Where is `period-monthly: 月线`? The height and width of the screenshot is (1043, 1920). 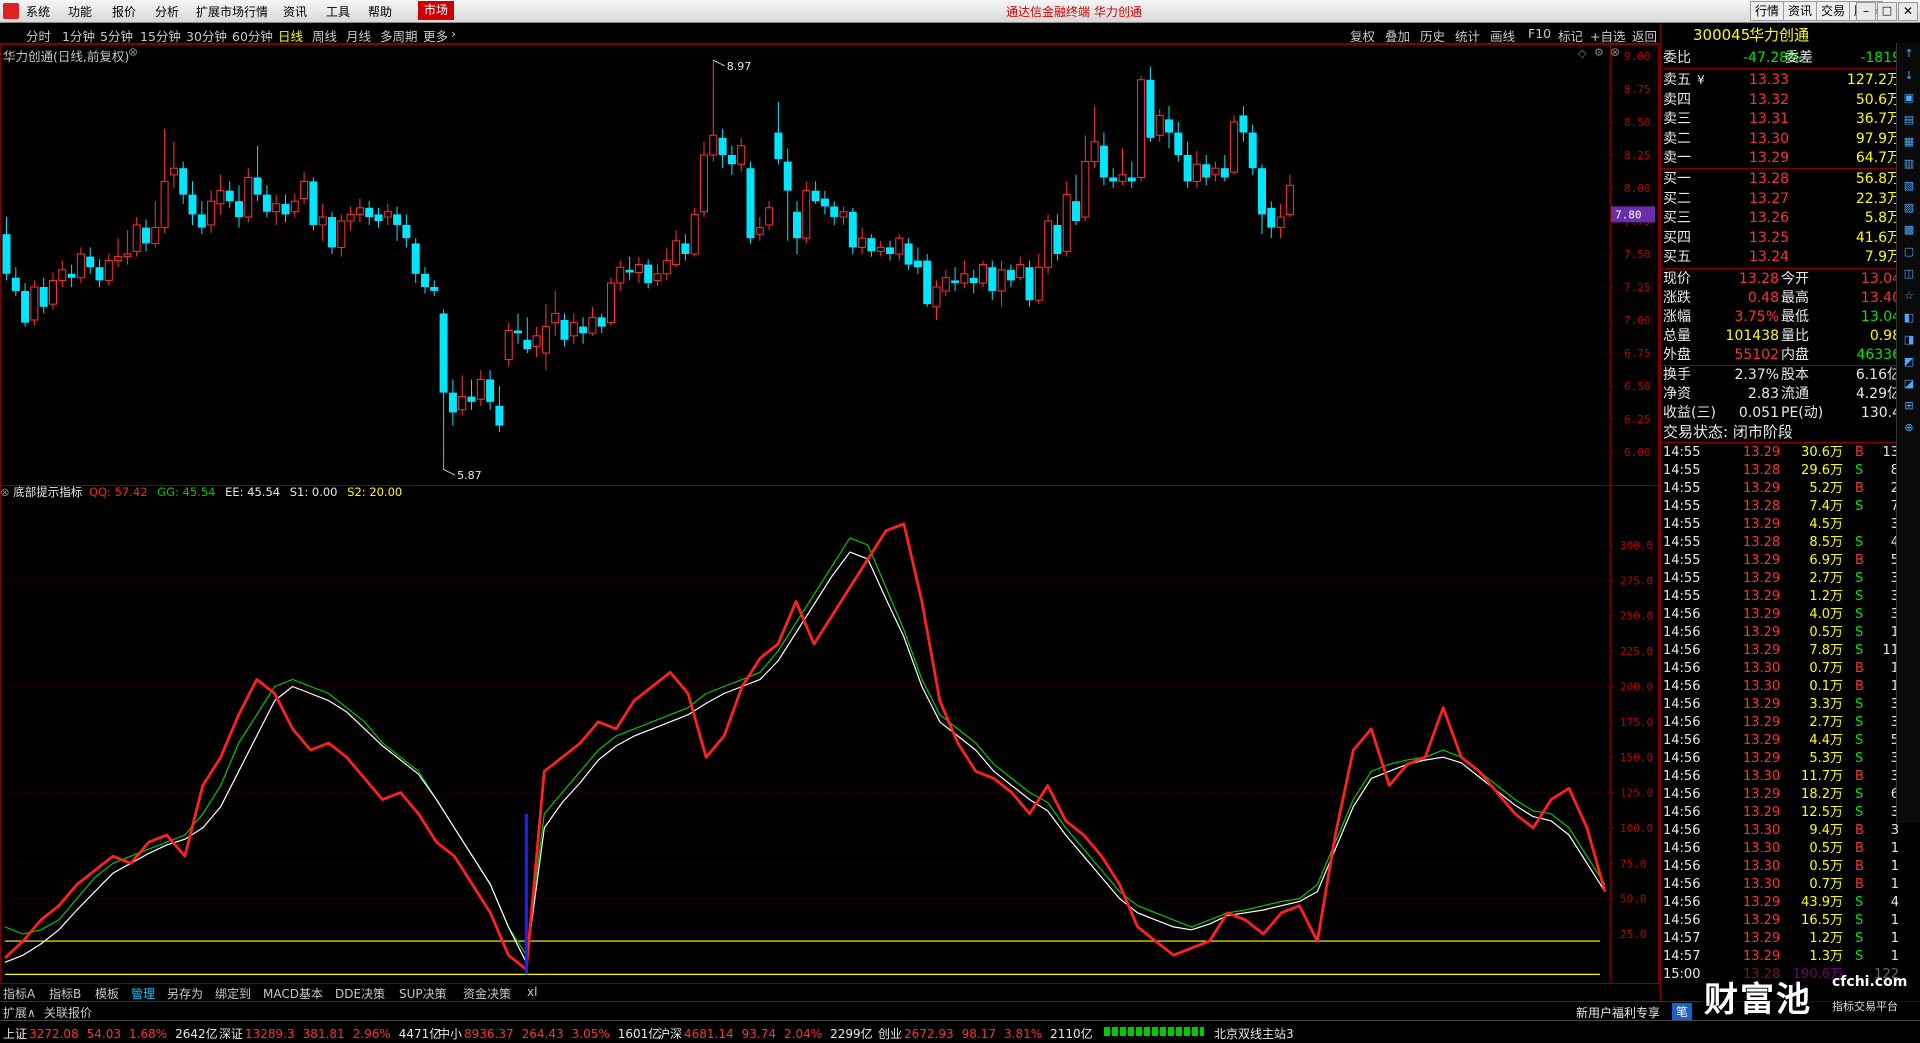 period-monthly: 月线 is located at coordinates (358, 35).